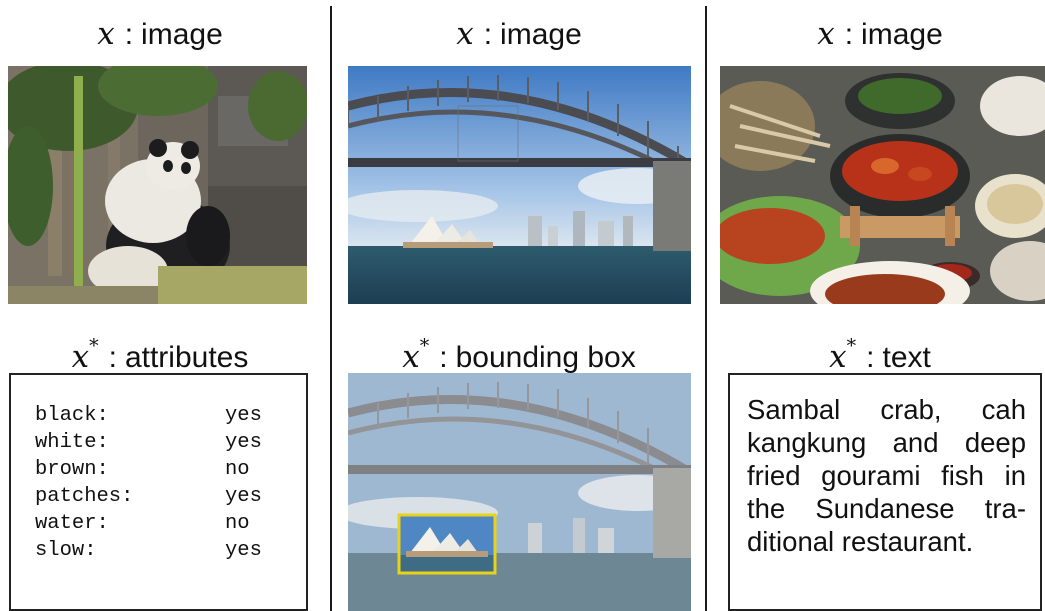  What do you see at coordinates (882, 185) in the screenshot?
I see `food-table-photo-icon` at bounding box center [882, 185].